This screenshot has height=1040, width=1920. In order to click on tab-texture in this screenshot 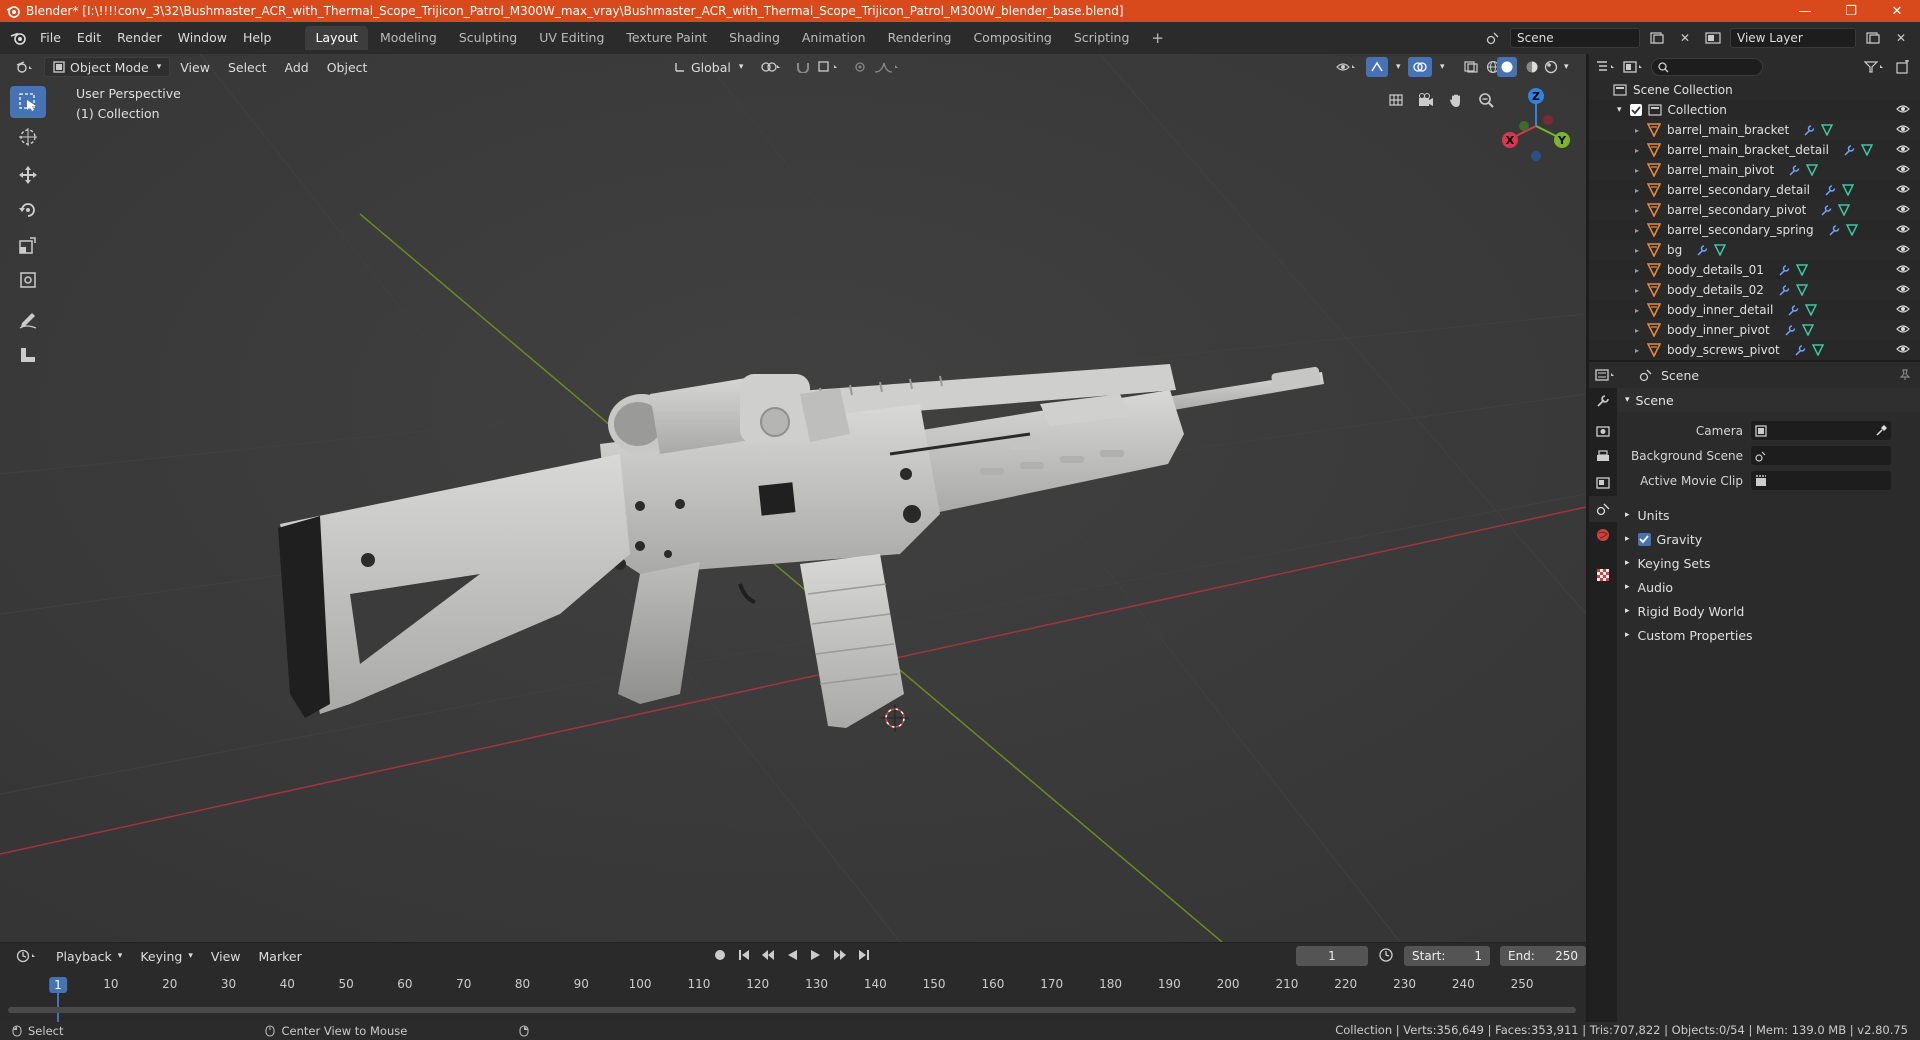, I will do `click(1603, 575)`.